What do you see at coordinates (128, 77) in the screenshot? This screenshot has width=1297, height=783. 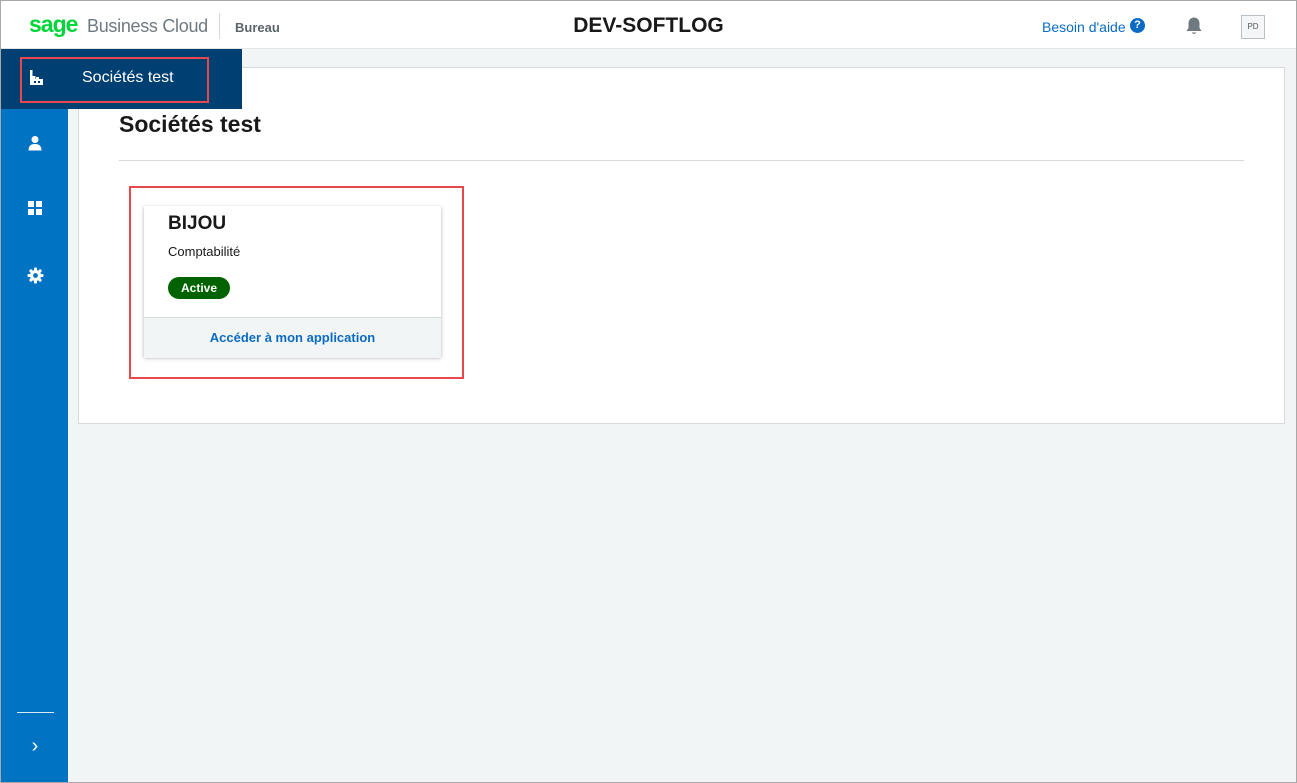 I see `sidebar-item-label: Sociétés test` at bounding box center [128, 77].